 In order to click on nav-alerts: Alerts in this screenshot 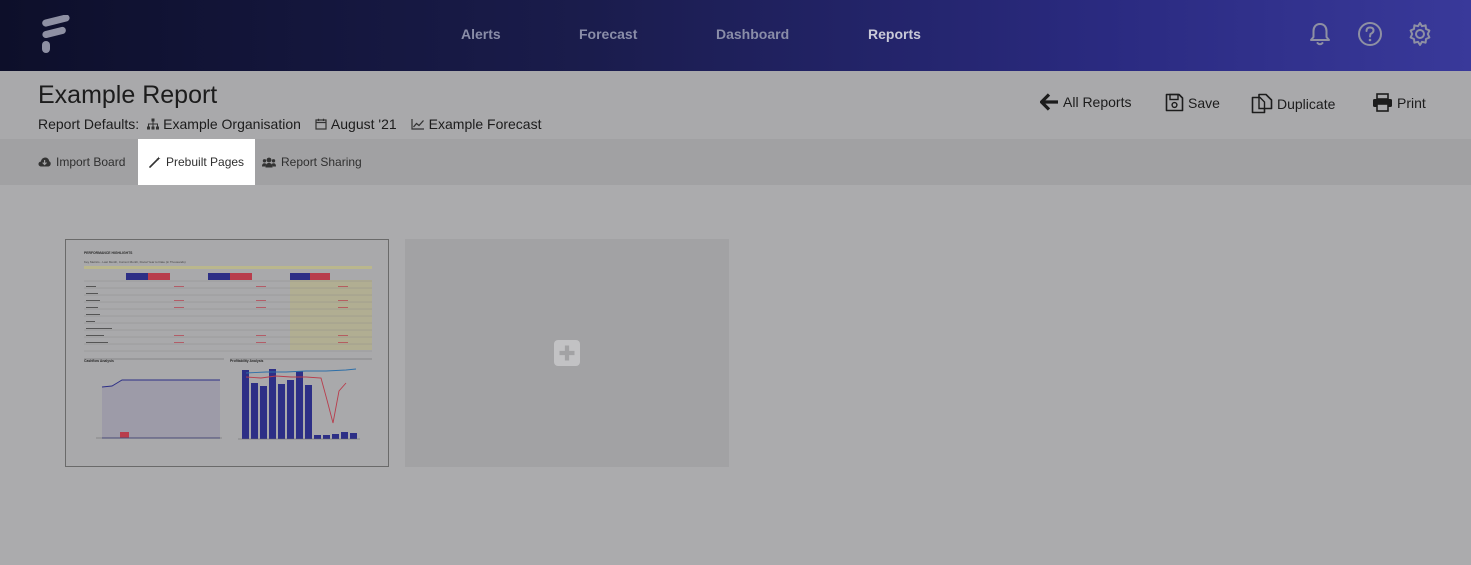, I will do `click(481, 34)`.